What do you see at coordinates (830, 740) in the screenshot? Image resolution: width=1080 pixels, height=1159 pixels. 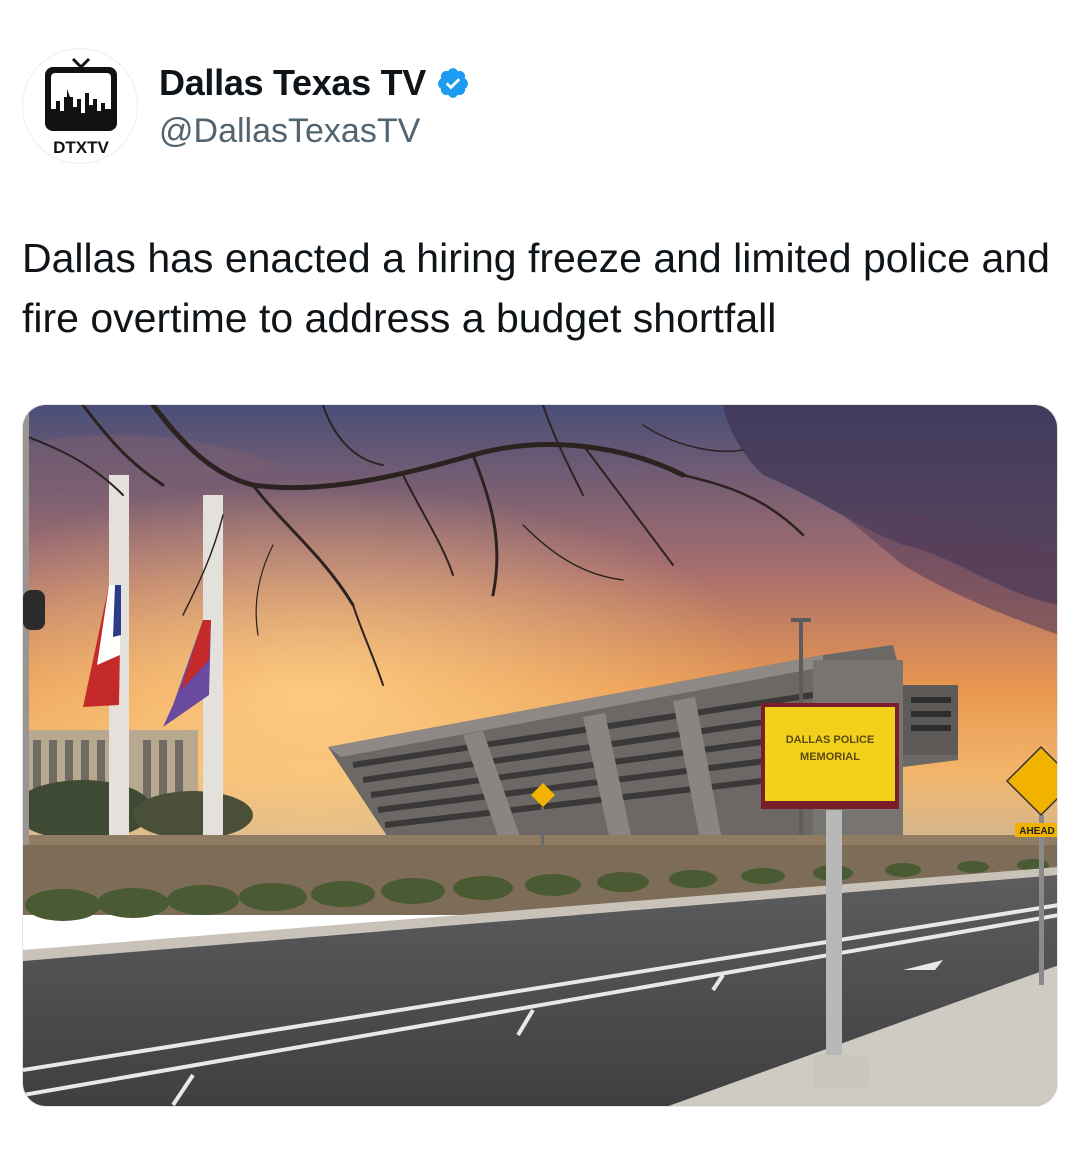 I see `sign-line-1: DALLAS POLICE` at bounding box center [830, 740].